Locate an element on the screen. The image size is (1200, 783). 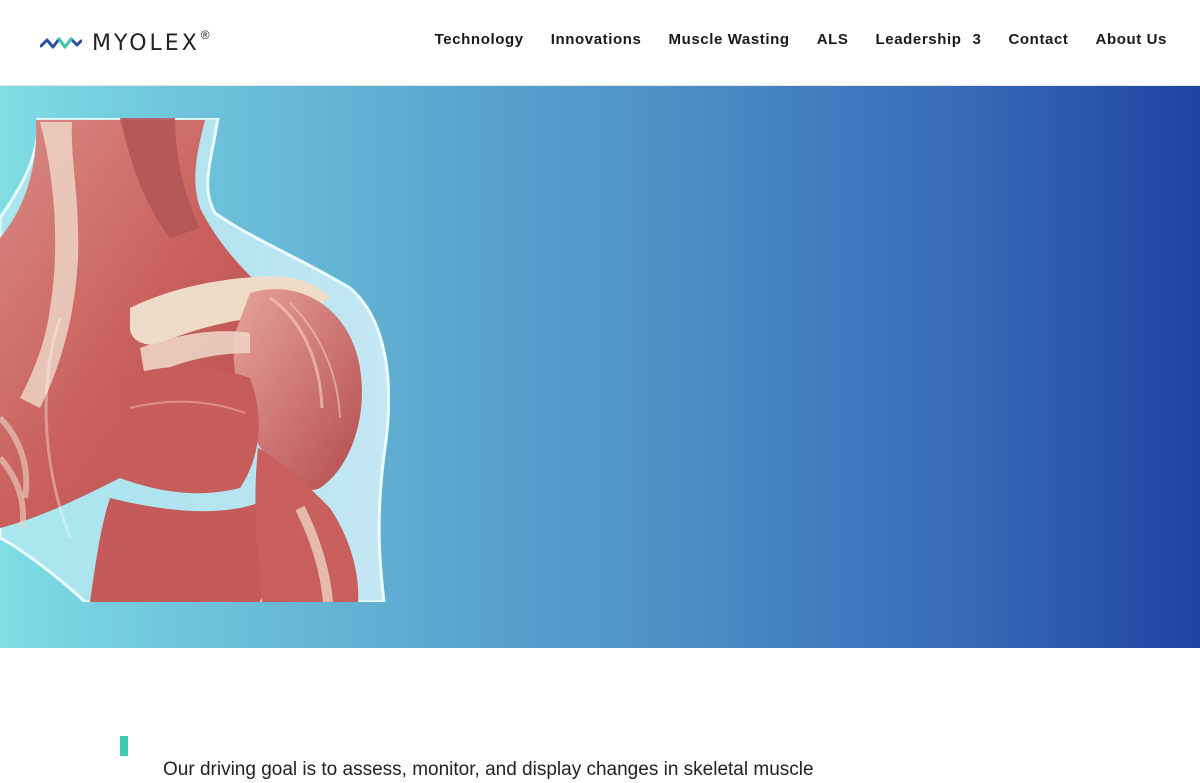
nav-muscle-wasting: Muscle Wasting is located at coordinates (728, 39).